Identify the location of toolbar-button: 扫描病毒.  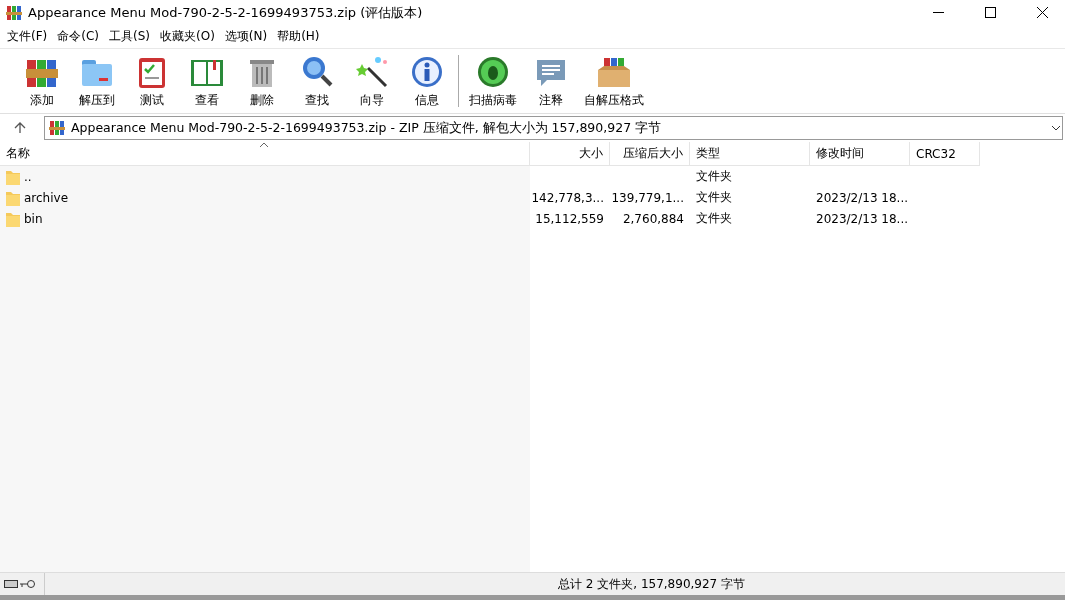
(493, 81).